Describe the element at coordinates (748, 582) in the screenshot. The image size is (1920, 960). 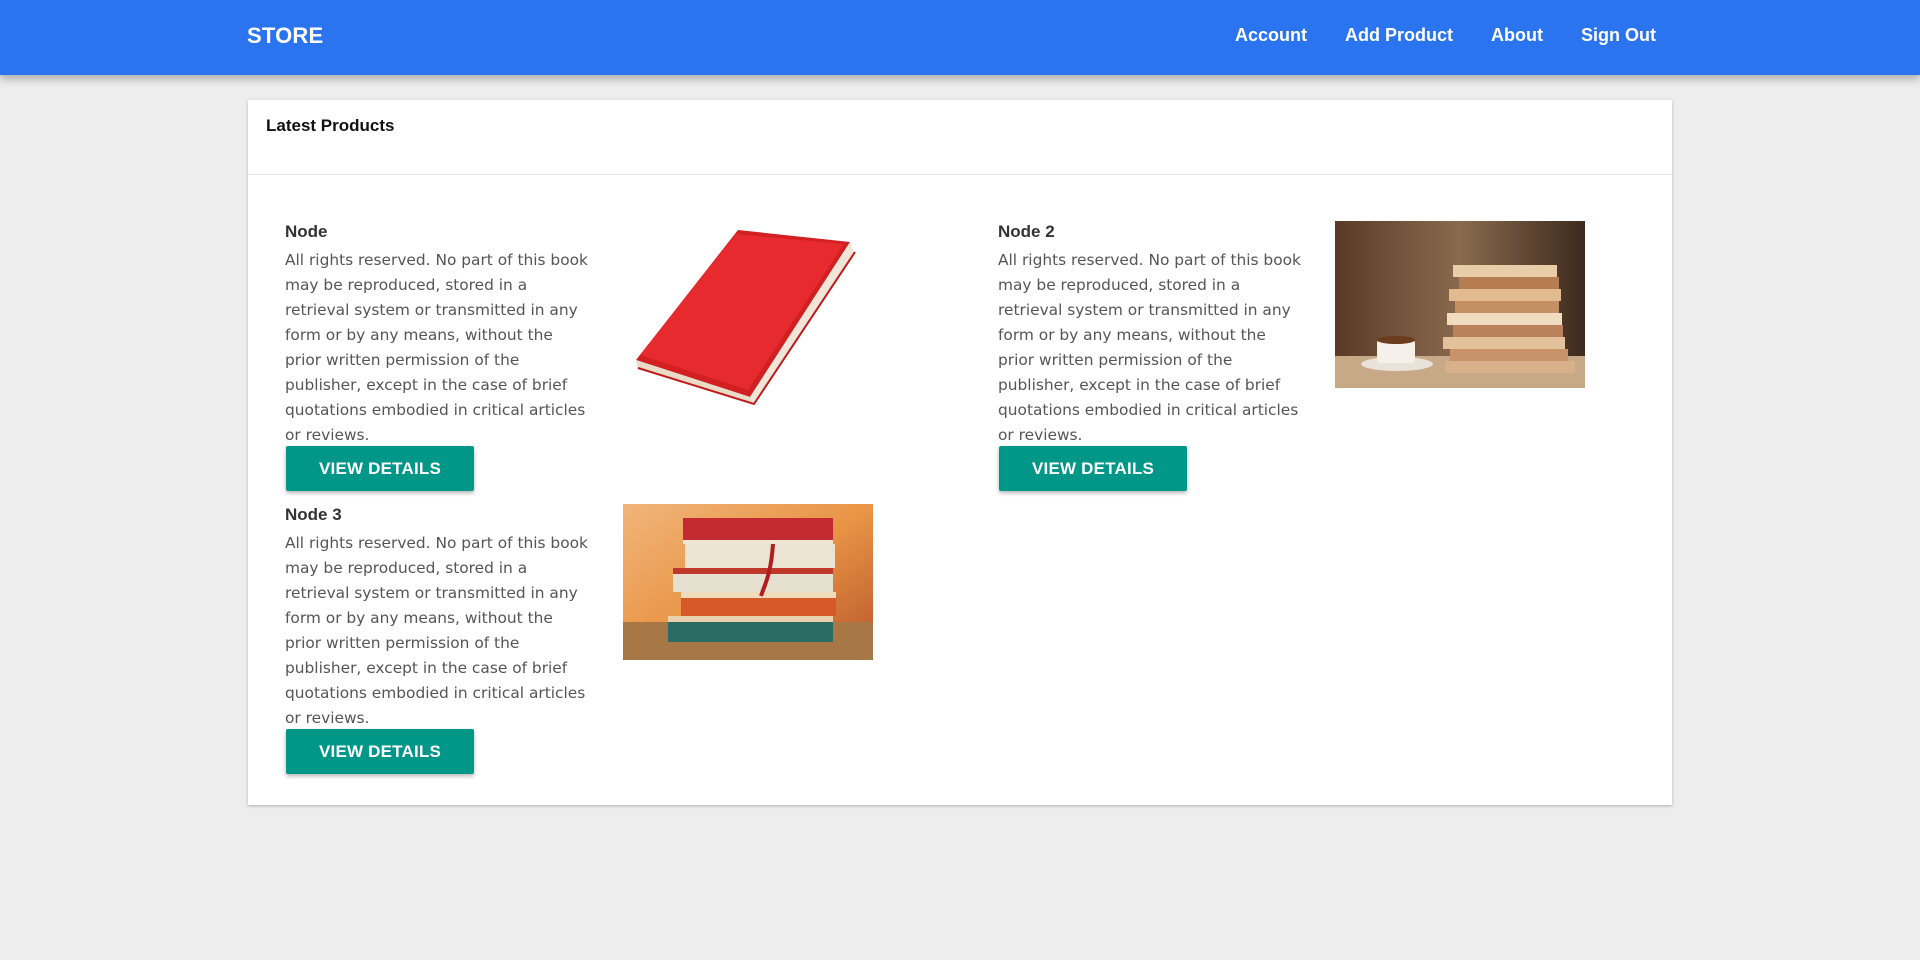
I see `book-stack-autumn-image` at that location.